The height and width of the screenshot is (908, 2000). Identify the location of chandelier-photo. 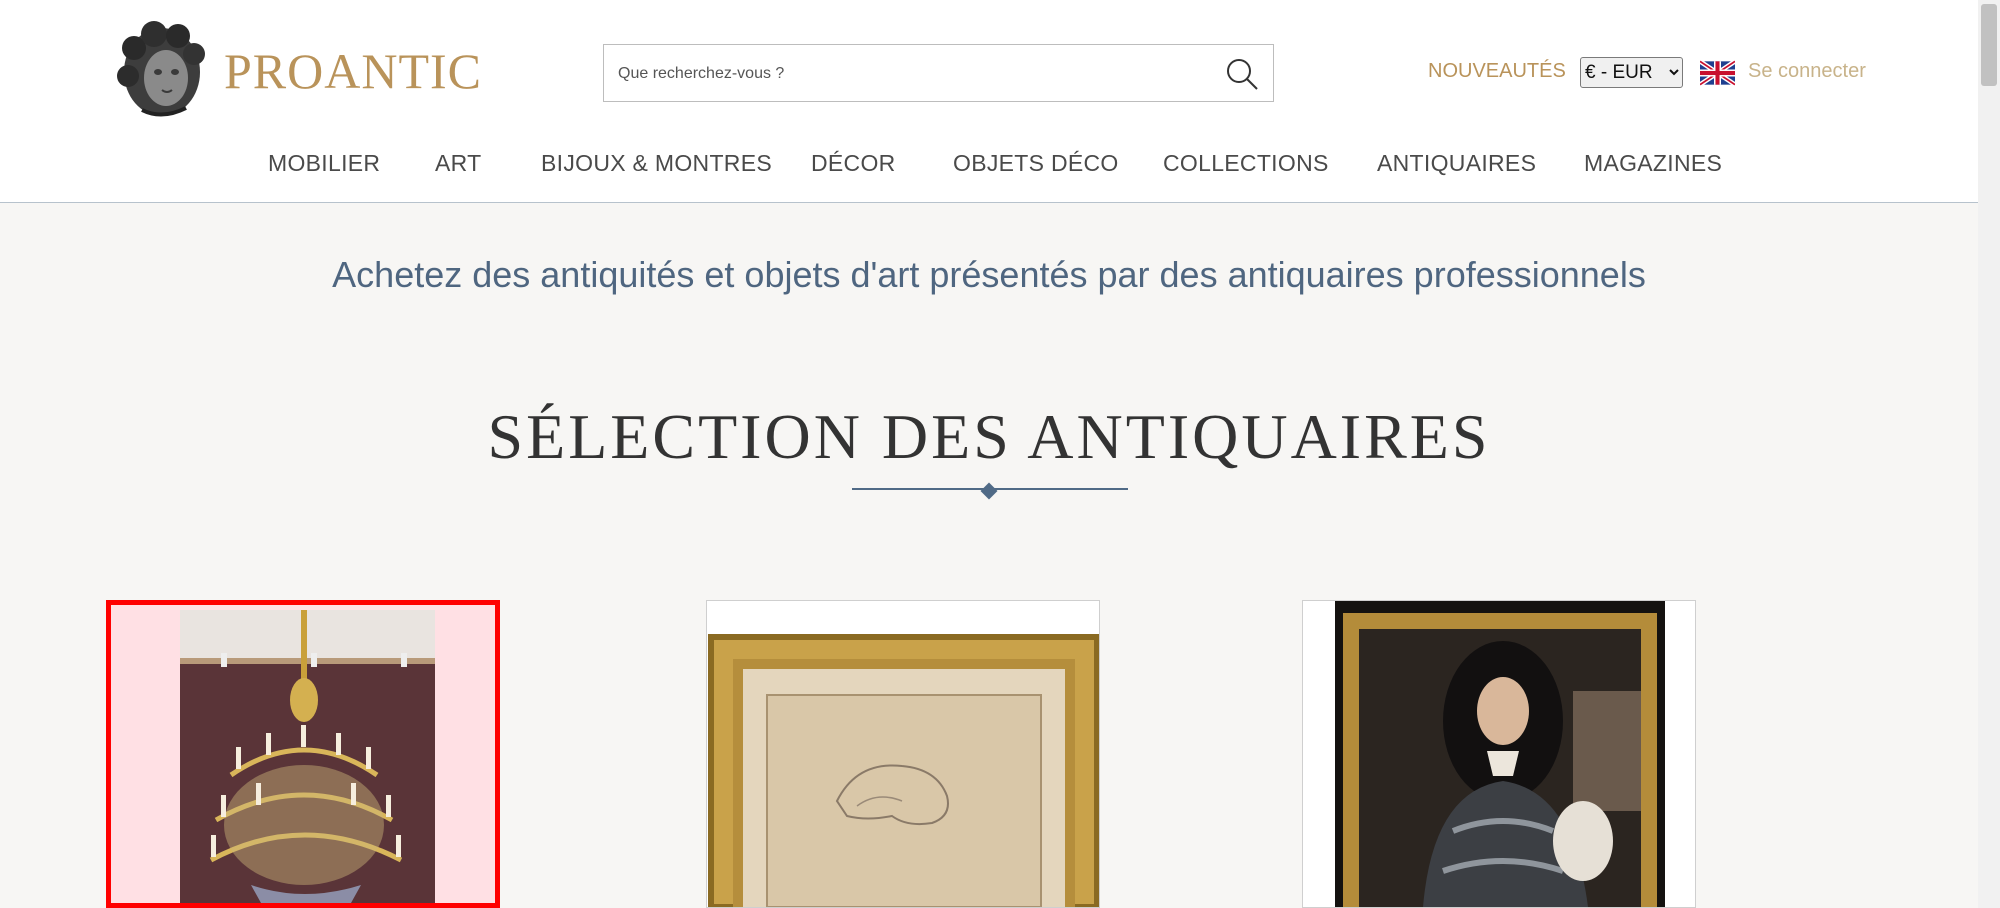
(303, 754).